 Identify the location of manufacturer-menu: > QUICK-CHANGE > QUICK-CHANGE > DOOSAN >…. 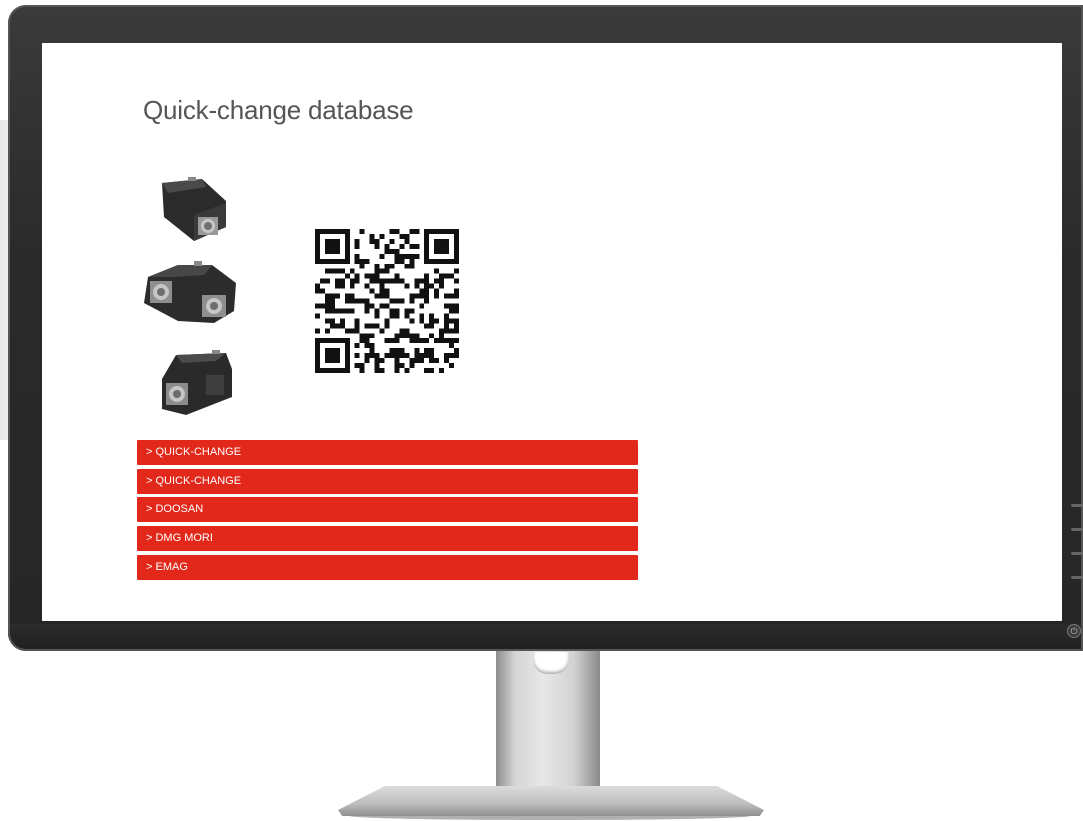
(387, 511).